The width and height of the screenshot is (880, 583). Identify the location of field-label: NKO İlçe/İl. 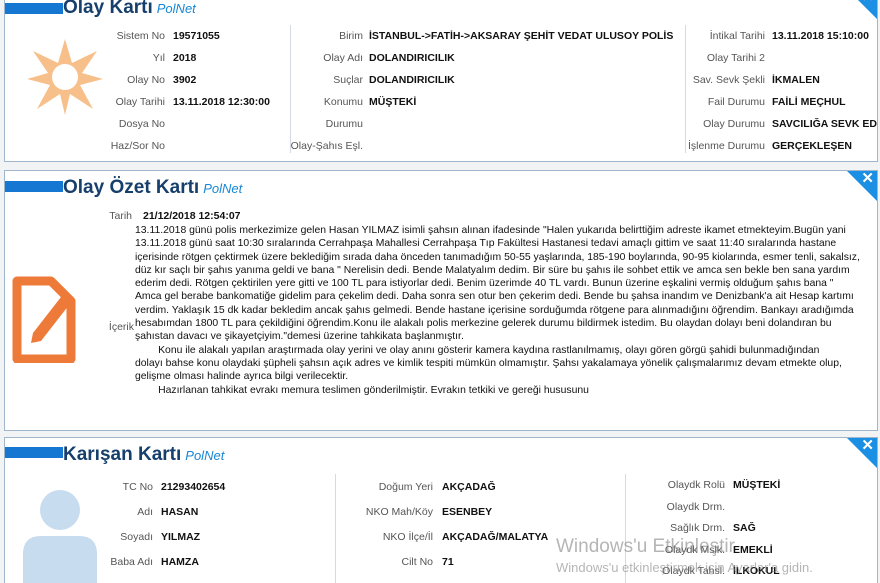
(407, 537).